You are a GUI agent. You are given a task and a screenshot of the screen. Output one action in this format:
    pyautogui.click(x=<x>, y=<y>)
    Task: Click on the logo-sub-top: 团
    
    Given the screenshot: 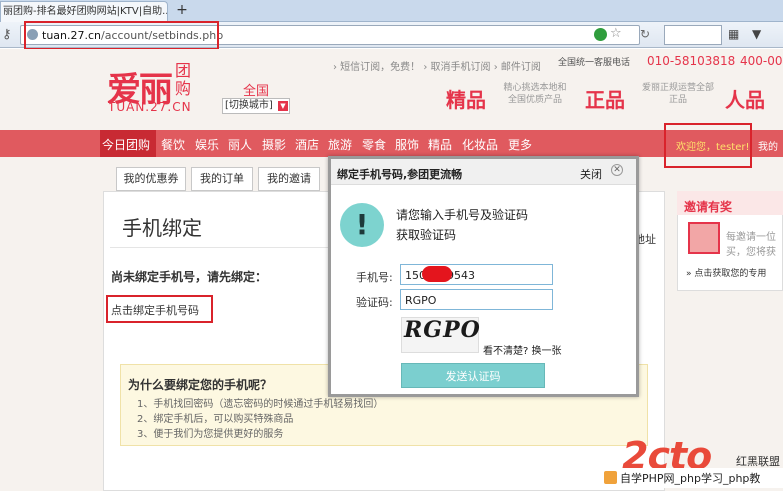 What is the action you would take?
    pyautogui.click(x=183, y=70)
    